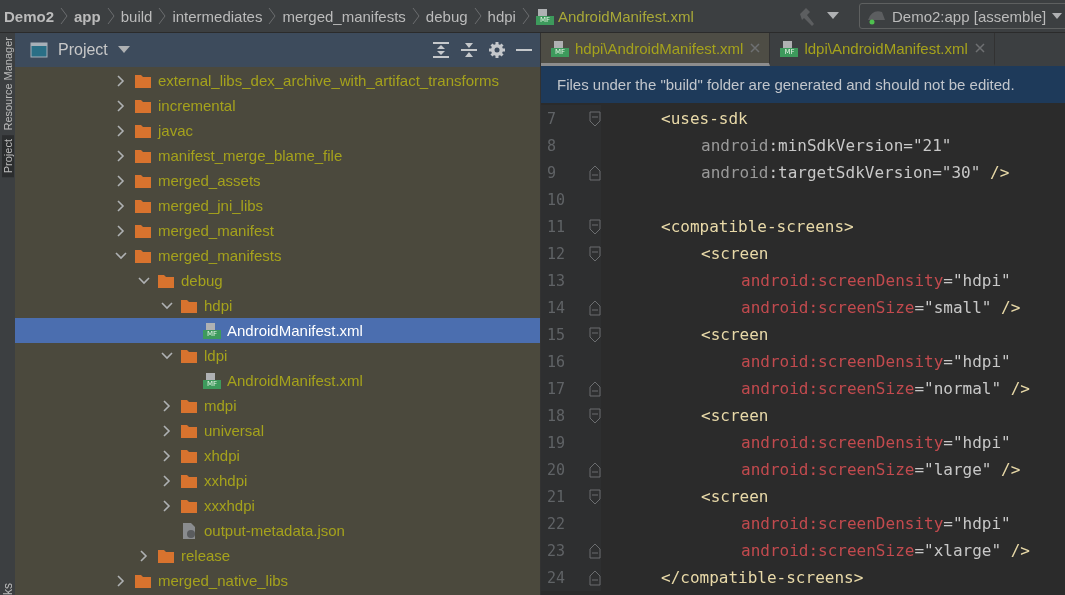  I want to click on breadcrumb-item: merged_manifests, so click(344, 16).